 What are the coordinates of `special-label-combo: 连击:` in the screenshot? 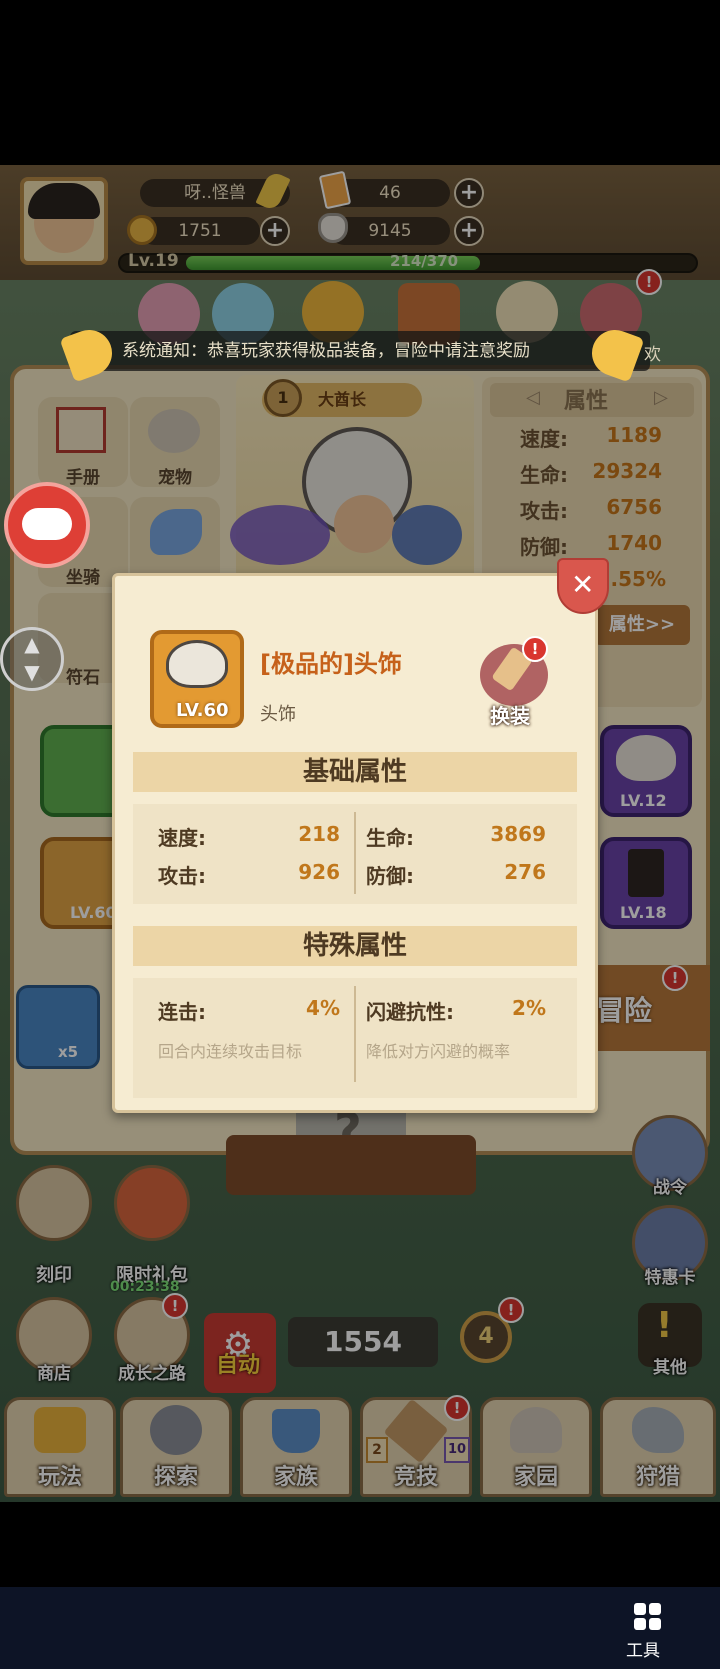 It's located at (182, 1012).